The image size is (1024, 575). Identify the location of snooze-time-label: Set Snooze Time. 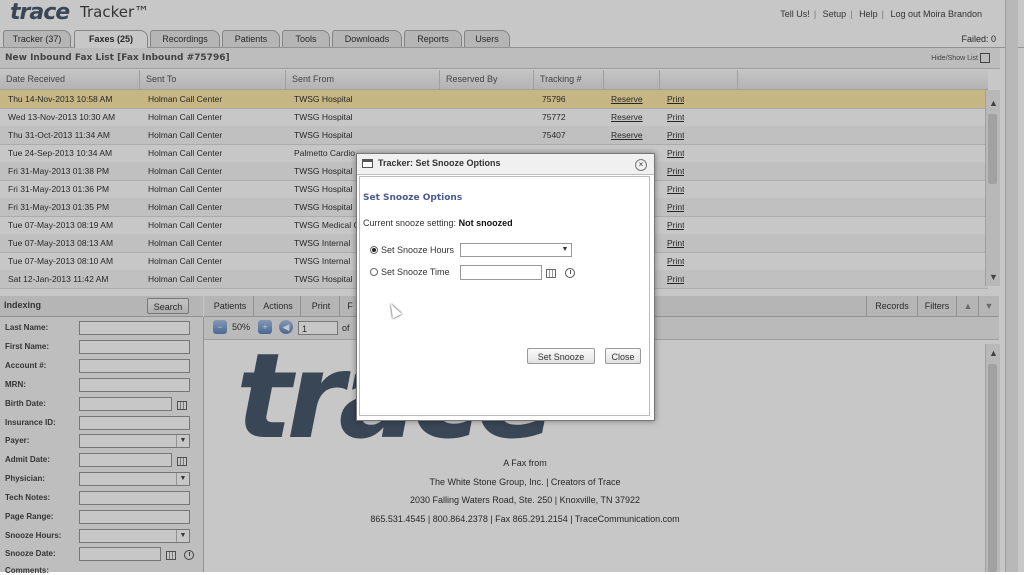
(415, 272).